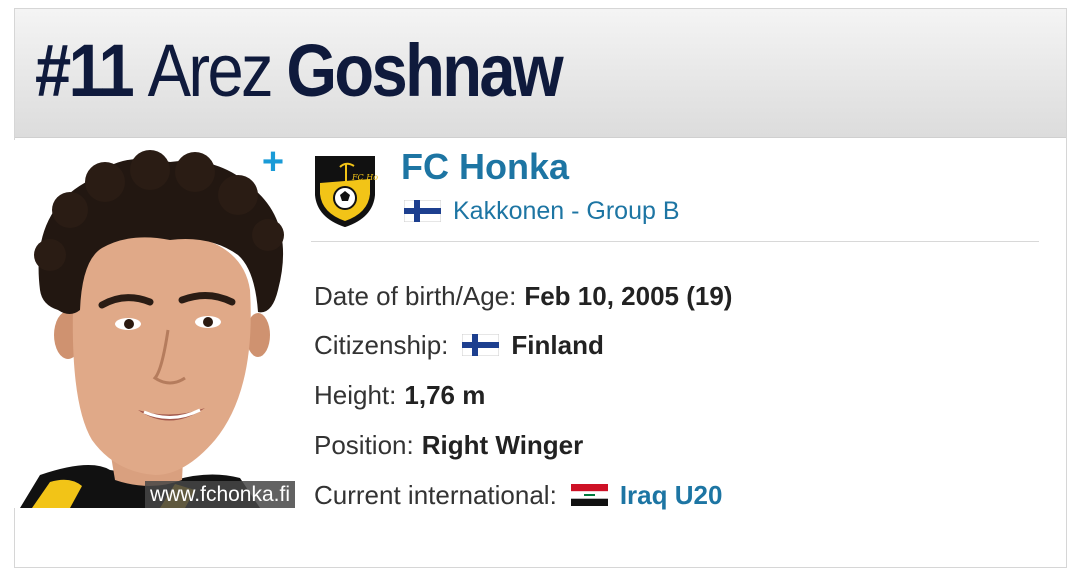 The height and width of the screenshot is (568, 1080). Describe the element at coordinates (219, 494) in the screenshot. I see `photo-credit: www.fchonka.fi` at that location.